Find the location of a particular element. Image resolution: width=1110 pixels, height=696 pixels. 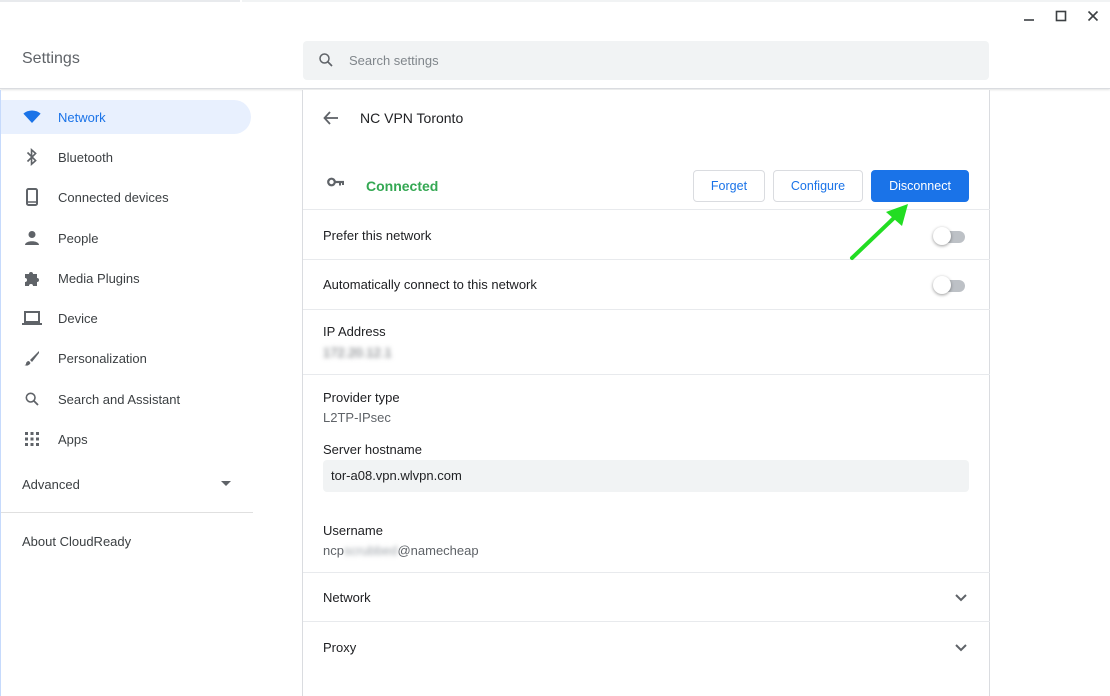

provider-type-value: L2TP-IPsec is located at coordinates (357, 417).